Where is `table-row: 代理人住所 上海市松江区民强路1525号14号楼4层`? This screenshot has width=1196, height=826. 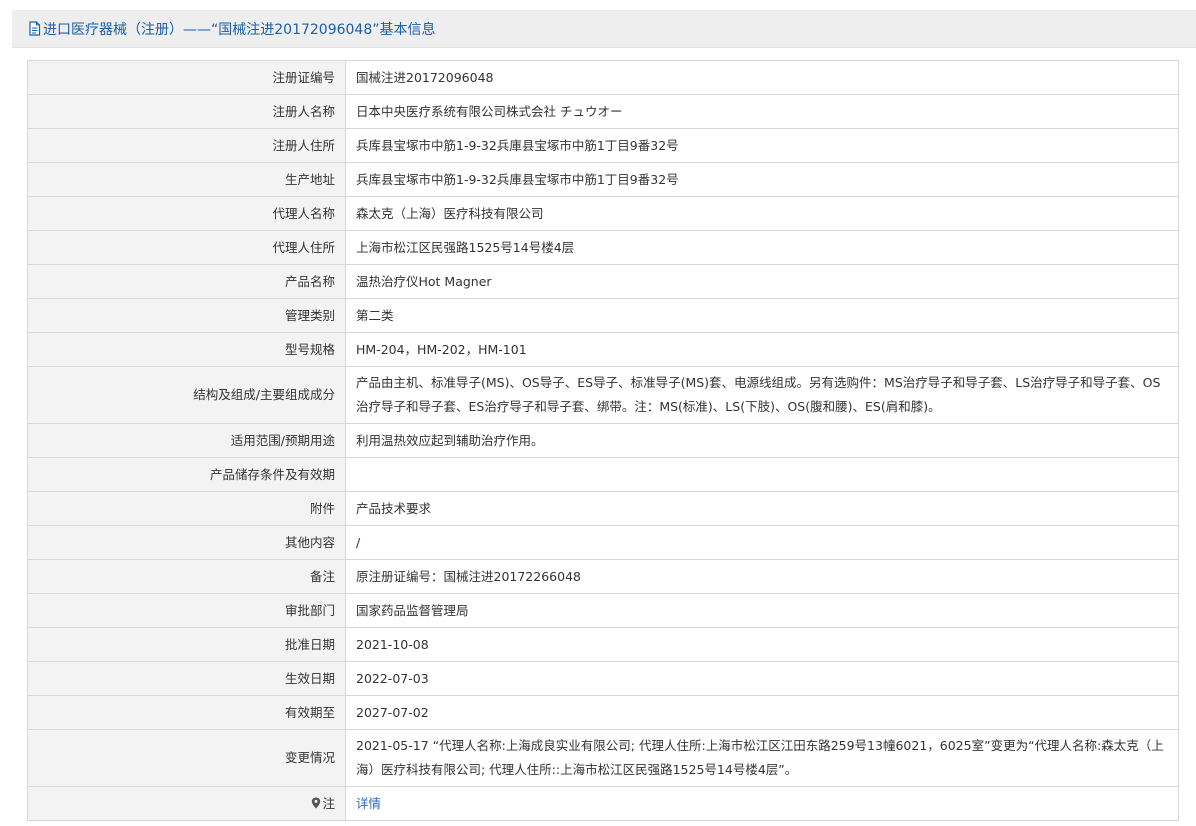
table-row: 代理人住所 上海市松江区民强路1525号14号楼4层 is located at coordinates (603, 247).